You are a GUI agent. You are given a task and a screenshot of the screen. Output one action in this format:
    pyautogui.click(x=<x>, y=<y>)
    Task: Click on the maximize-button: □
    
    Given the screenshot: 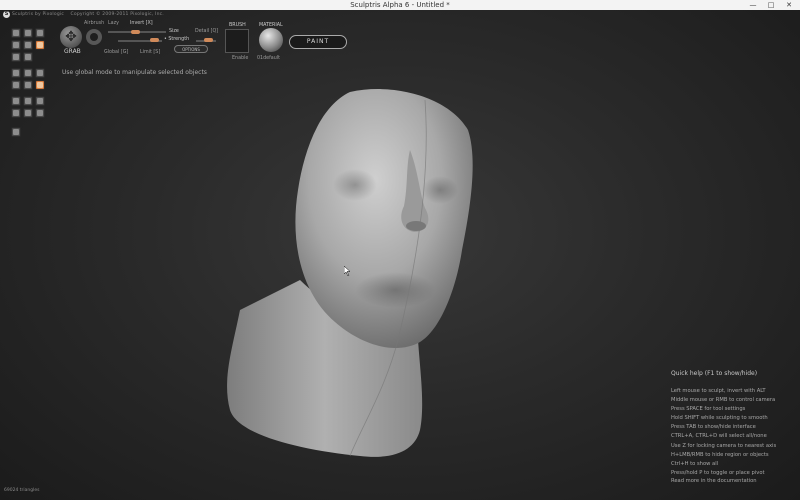 What is the action you would take?
    pyautogui.click(x=771, y=5)
    